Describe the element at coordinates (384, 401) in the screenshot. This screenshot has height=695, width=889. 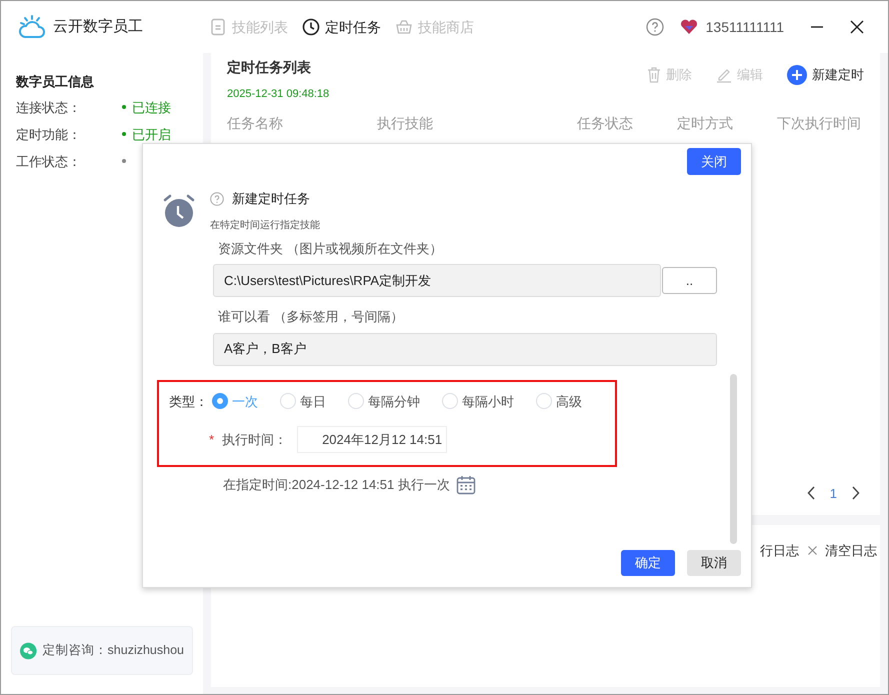
I see `radio-option: 每隔分钟` at that location.